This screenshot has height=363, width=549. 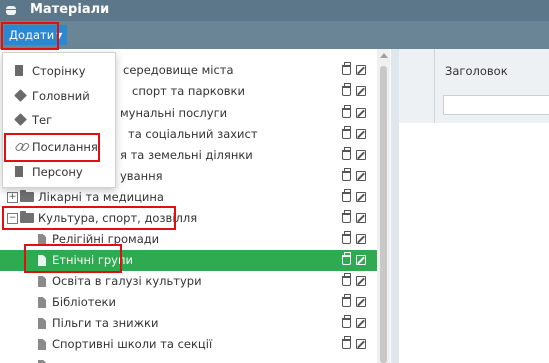 What do you see at coordinates (188, 359) in the screenshot?
I see `tree-row` at bounding box center [188, 359].